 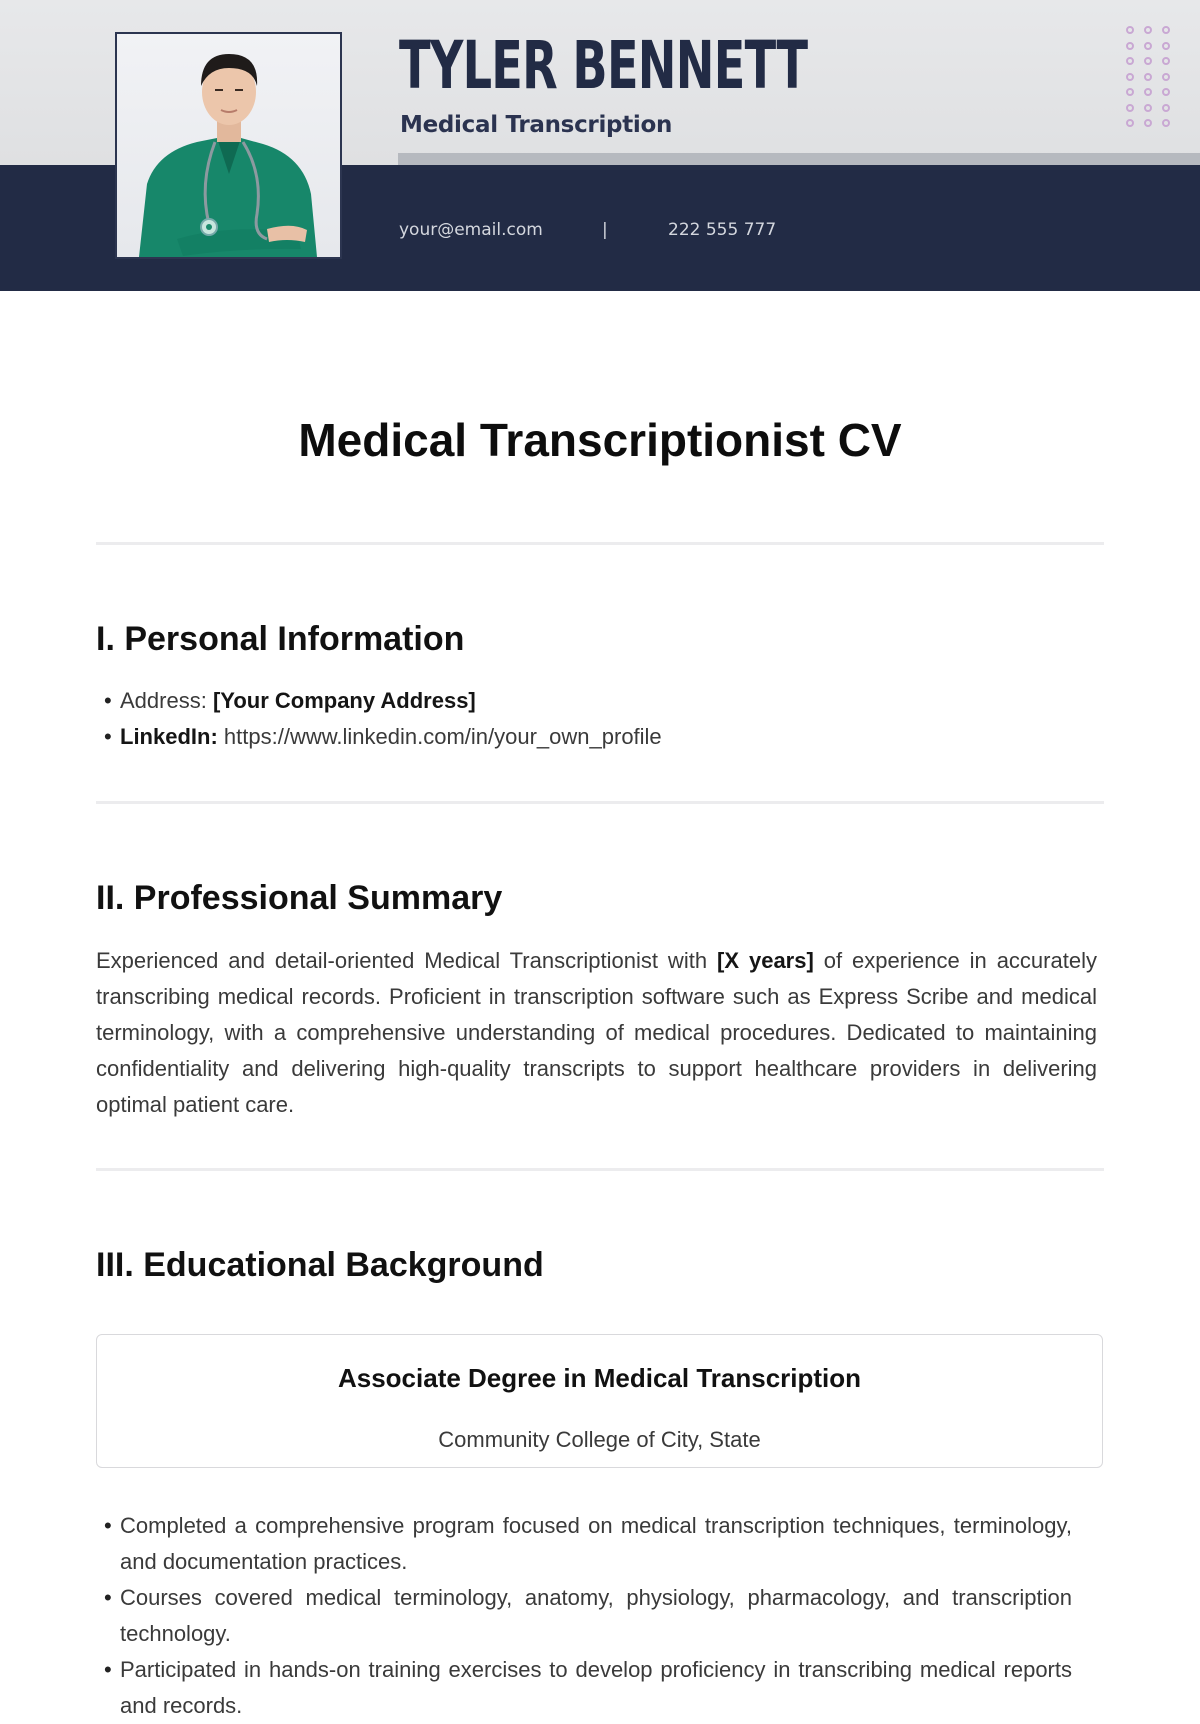 What do you see at coordinates (320, 1265) in the screenshot?
I see `section-heading-educational-background: III. Educational Background` at bounding box center [320, 1265].